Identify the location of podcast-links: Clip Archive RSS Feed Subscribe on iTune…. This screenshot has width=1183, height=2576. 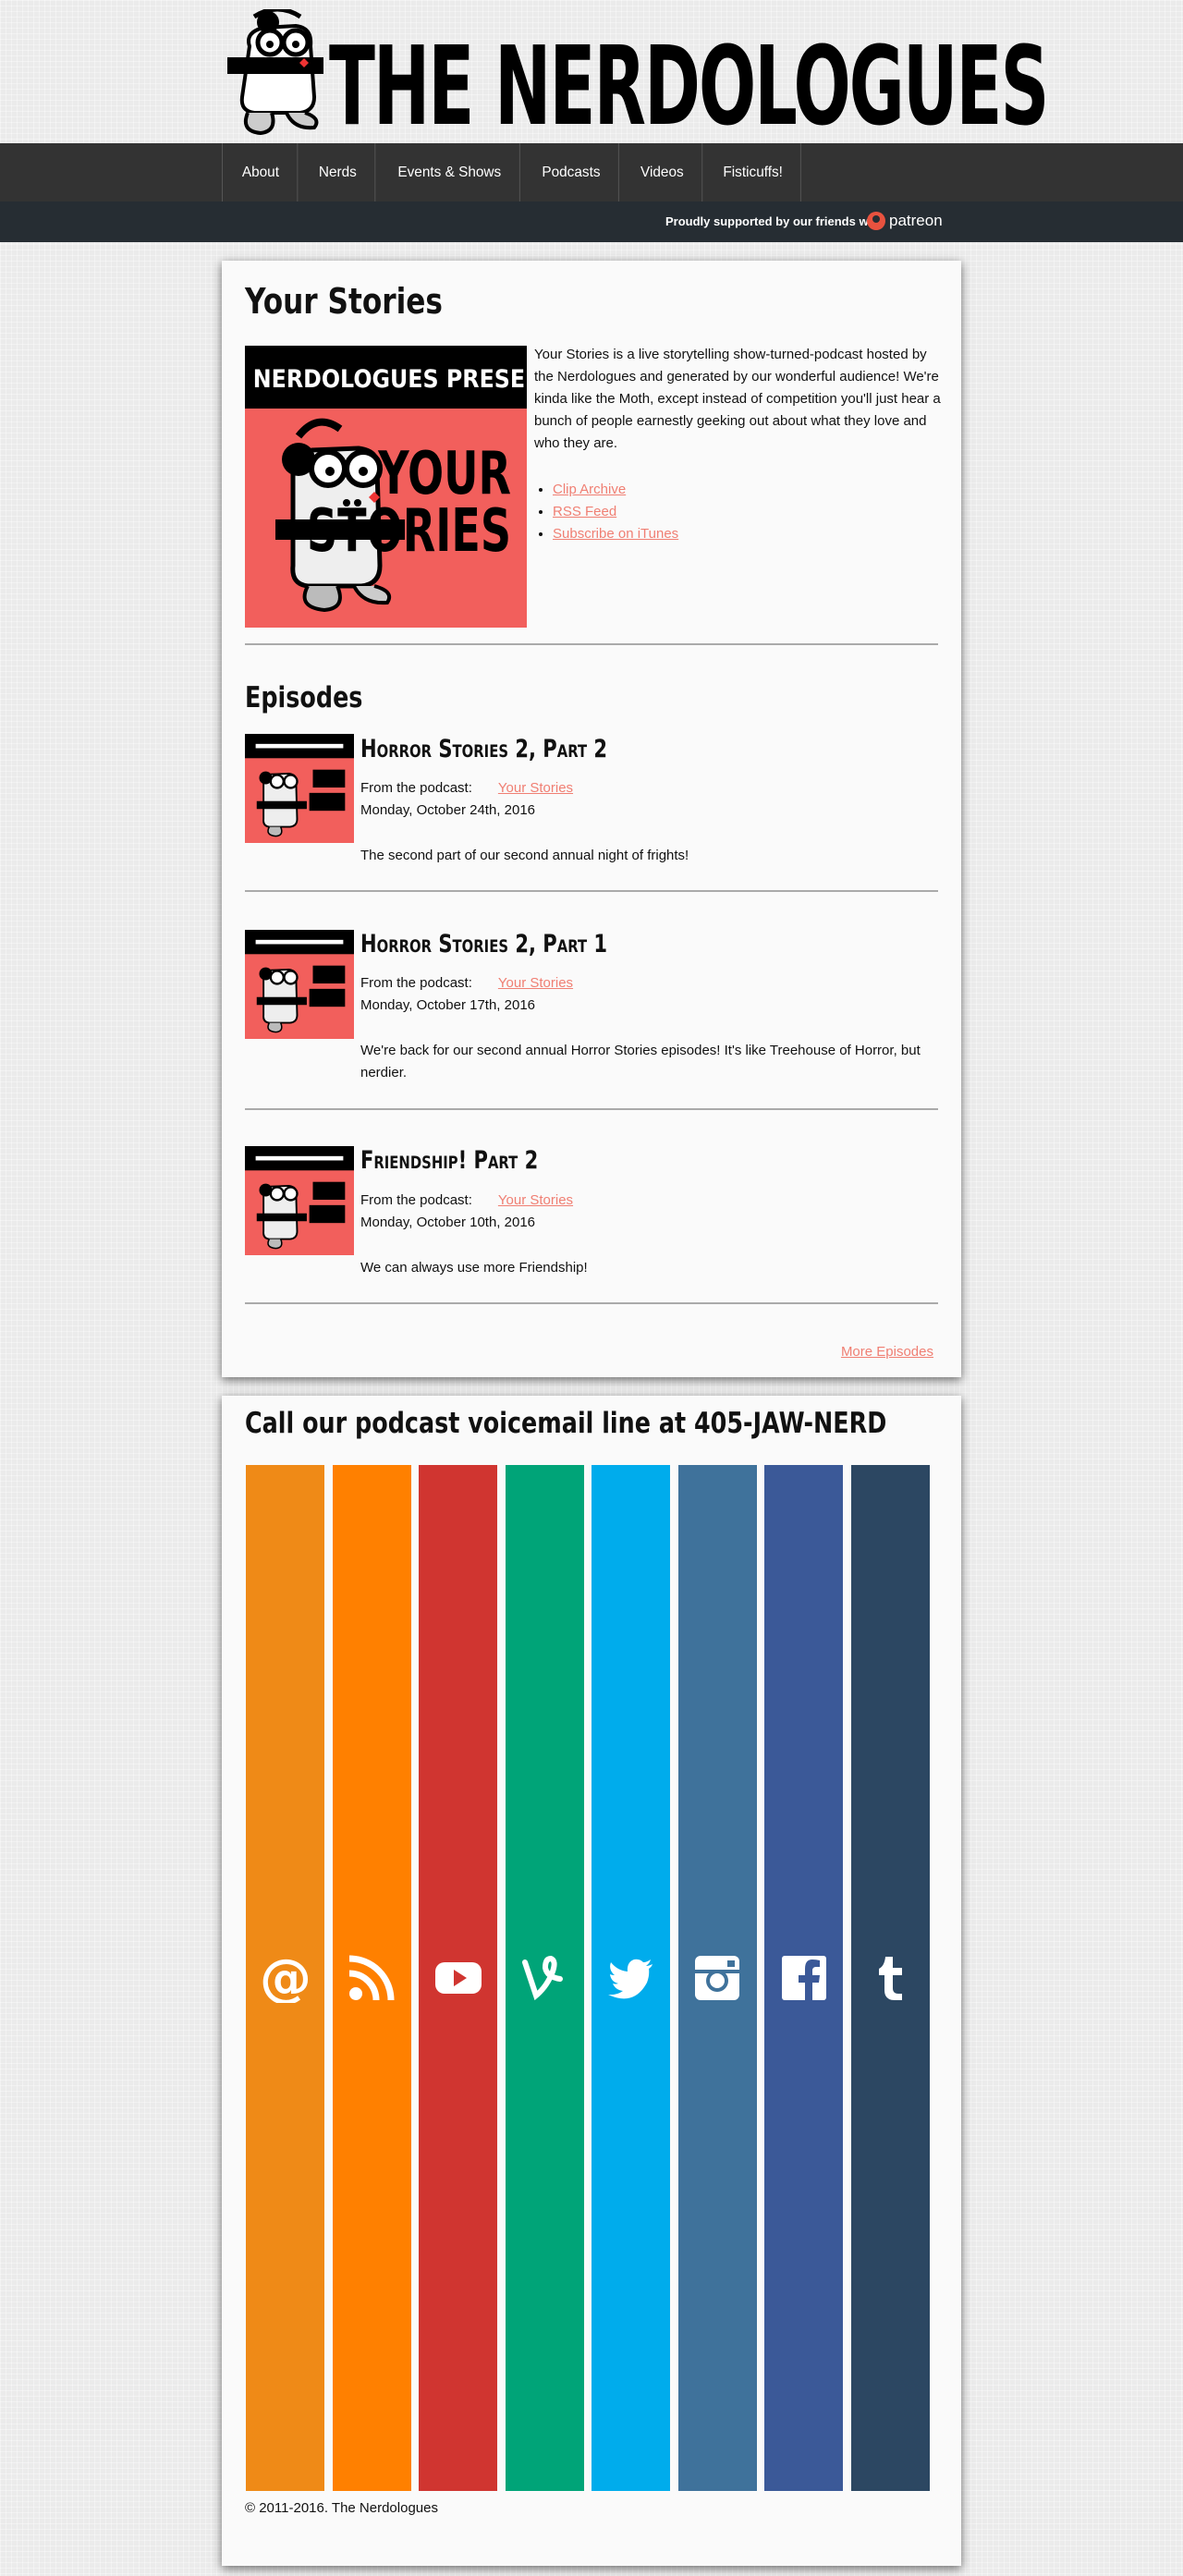
(616, 512).